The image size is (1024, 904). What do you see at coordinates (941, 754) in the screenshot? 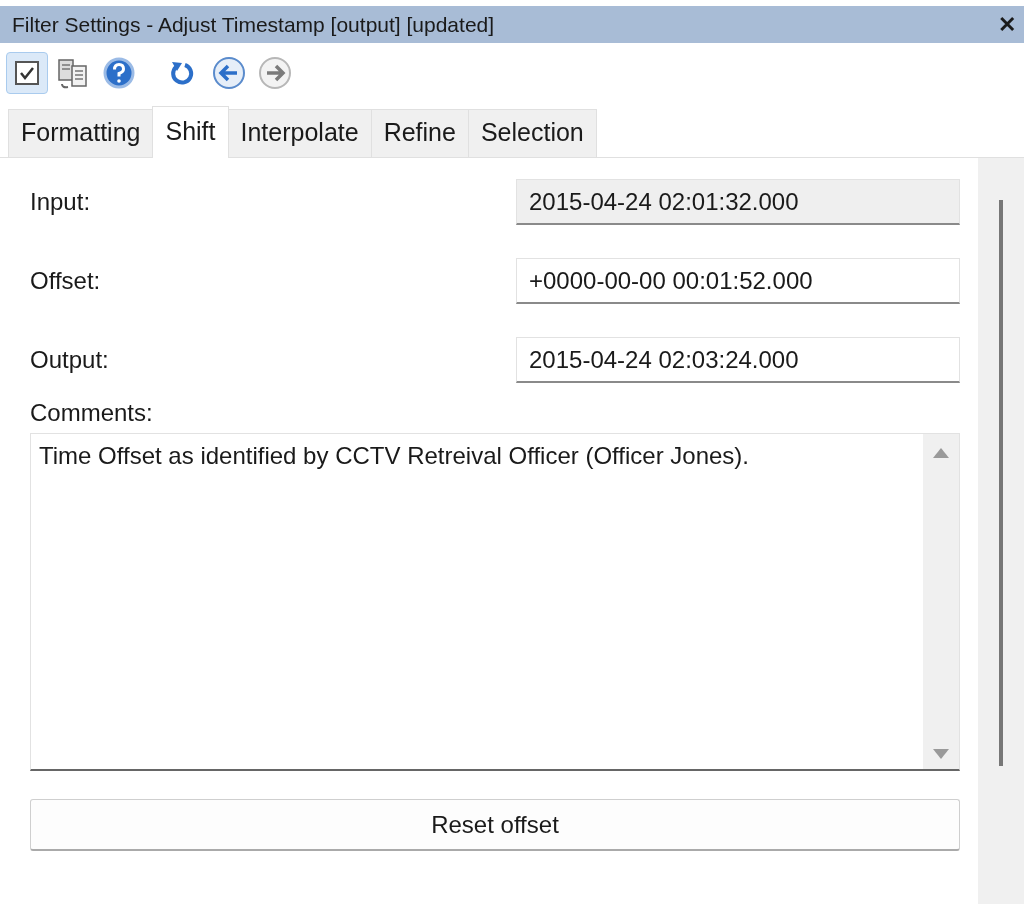
I see `scroll-down-icon` at bounding box center [941, 754].